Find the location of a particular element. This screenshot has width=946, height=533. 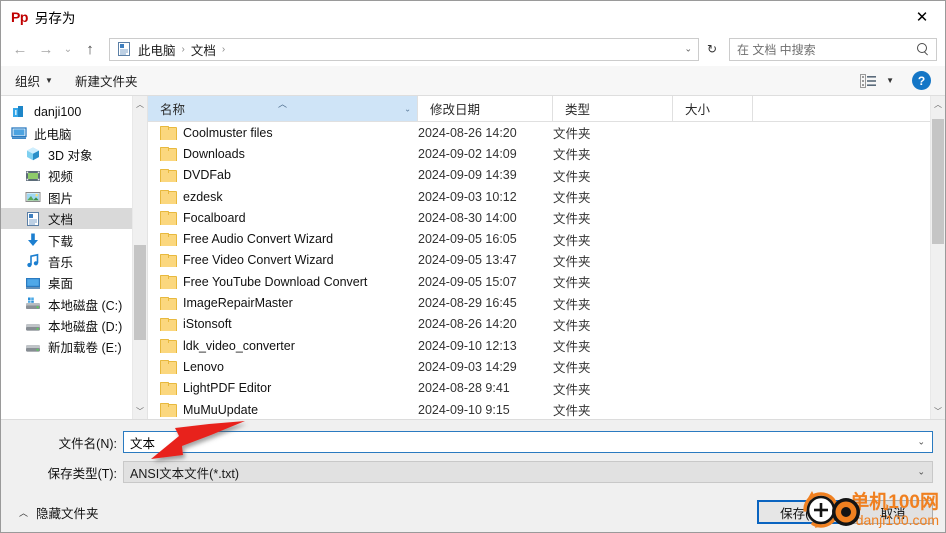

file-list-scrollbar: ︿ ﹀ is located at coordinates (937, 257).